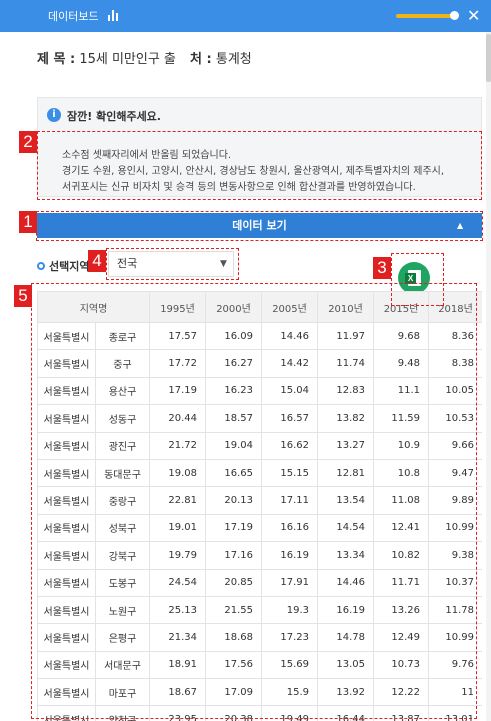  I want to click on info-icon: i, so click(54, 115).